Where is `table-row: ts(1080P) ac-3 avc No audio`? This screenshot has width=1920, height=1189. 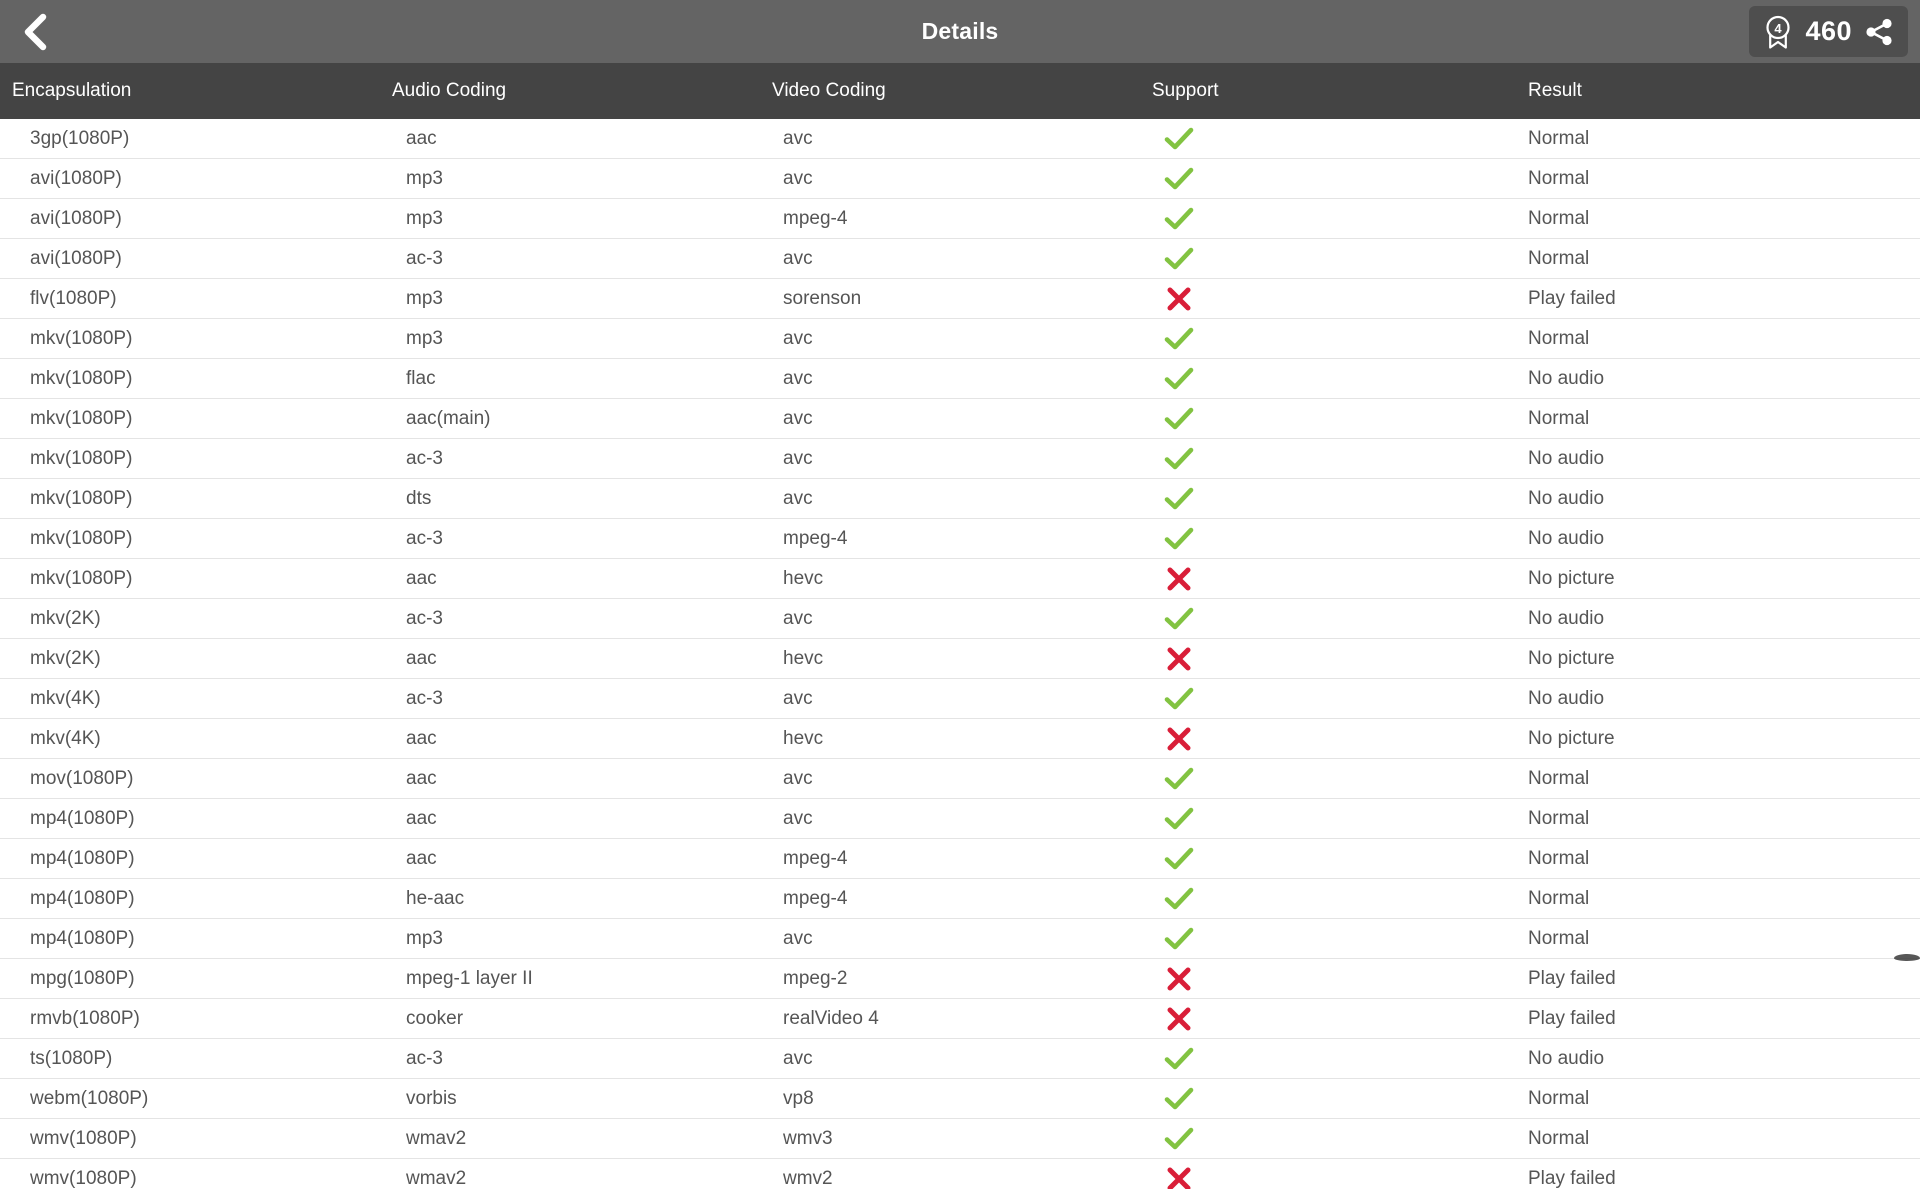 table-row: ts(1080P) ac-3 avc No audio is located at coordinates (960, 1059).